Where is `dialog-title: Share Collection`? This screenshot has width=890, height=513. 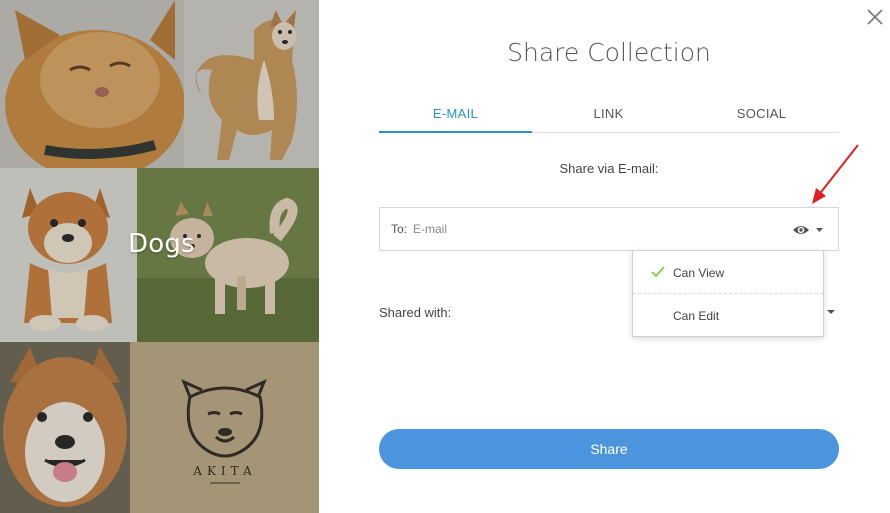 dialog-title: Share Collection is located at coordinates (609, 52).